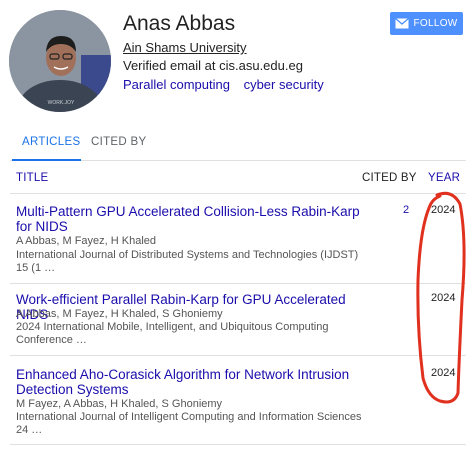 Image resolution: width=474 pixels, height=455 pixels. I want to click on table-header: TITLE CITED BY YEAR, so click(238, 181).